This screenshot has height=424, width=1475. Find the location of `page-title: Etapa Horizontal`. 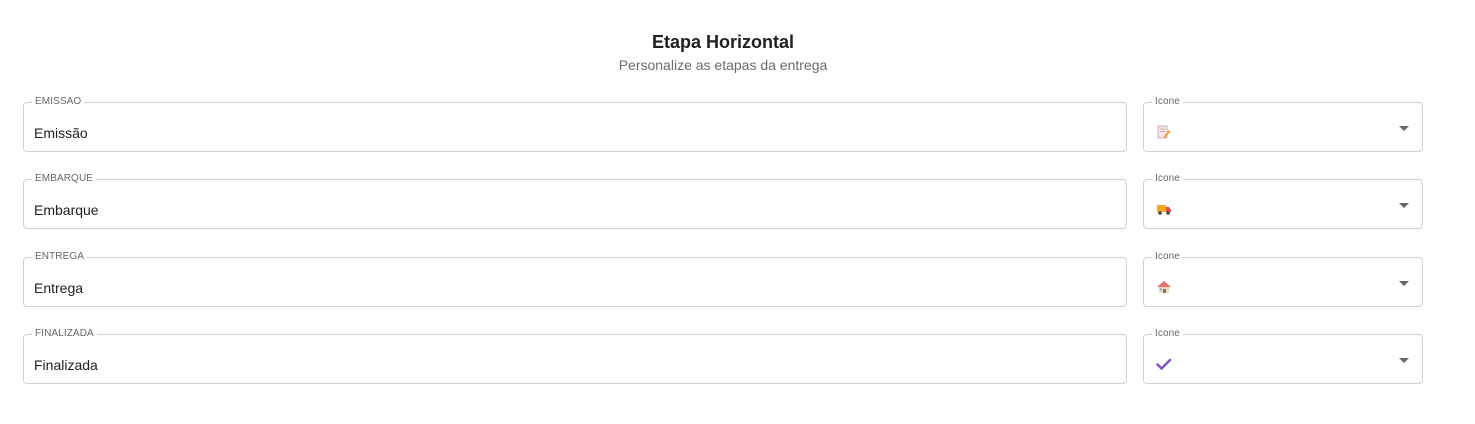

page-title: Etapa Horizontal is located at coordinates (722, 42).